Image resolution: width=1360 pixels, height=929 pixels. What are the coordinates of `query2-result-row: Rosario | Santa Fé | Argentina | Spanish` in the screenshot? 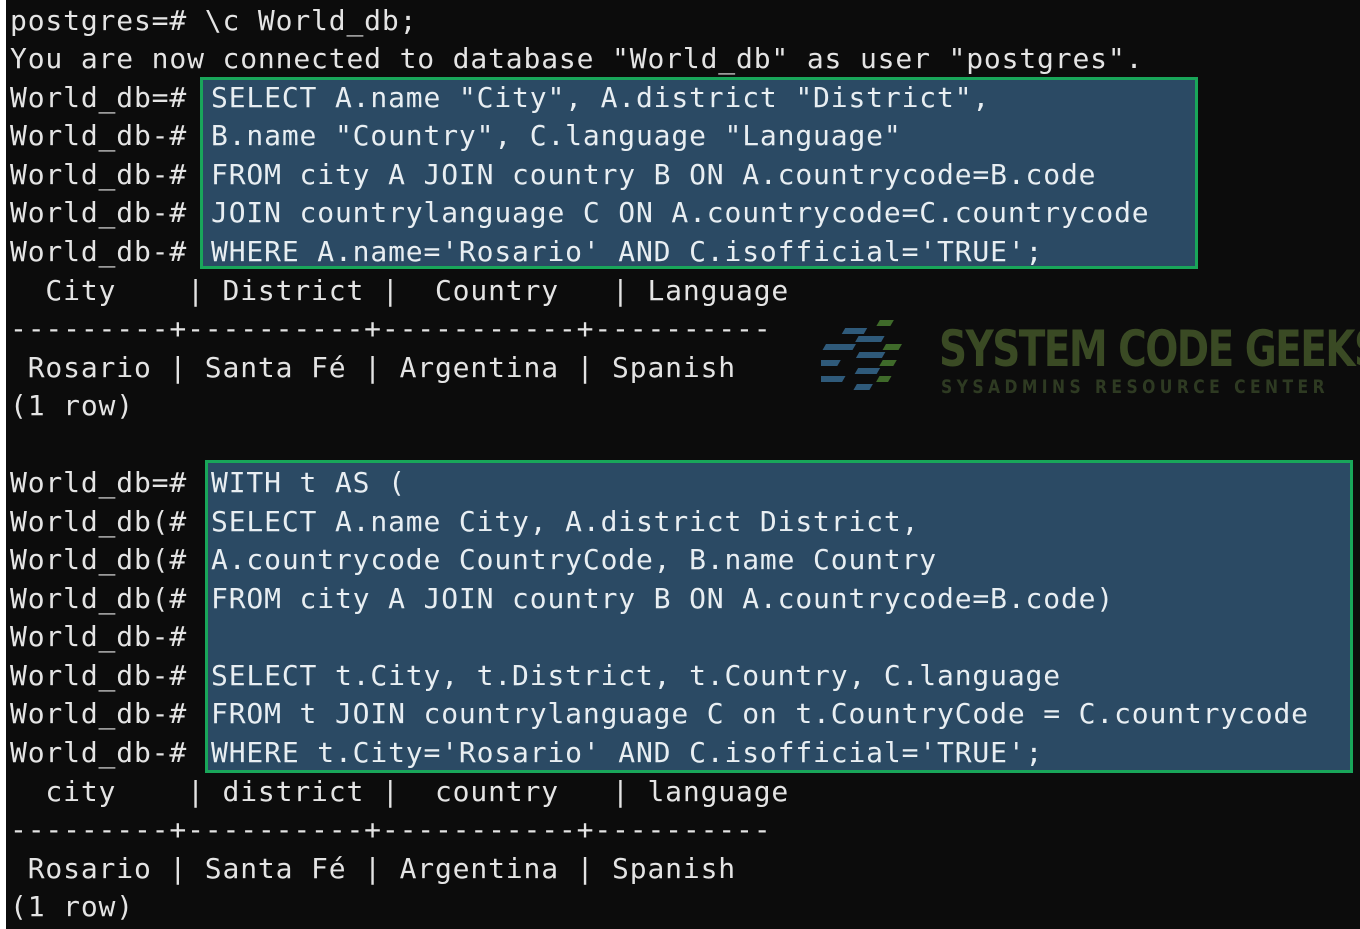 It's located at (373, 868).